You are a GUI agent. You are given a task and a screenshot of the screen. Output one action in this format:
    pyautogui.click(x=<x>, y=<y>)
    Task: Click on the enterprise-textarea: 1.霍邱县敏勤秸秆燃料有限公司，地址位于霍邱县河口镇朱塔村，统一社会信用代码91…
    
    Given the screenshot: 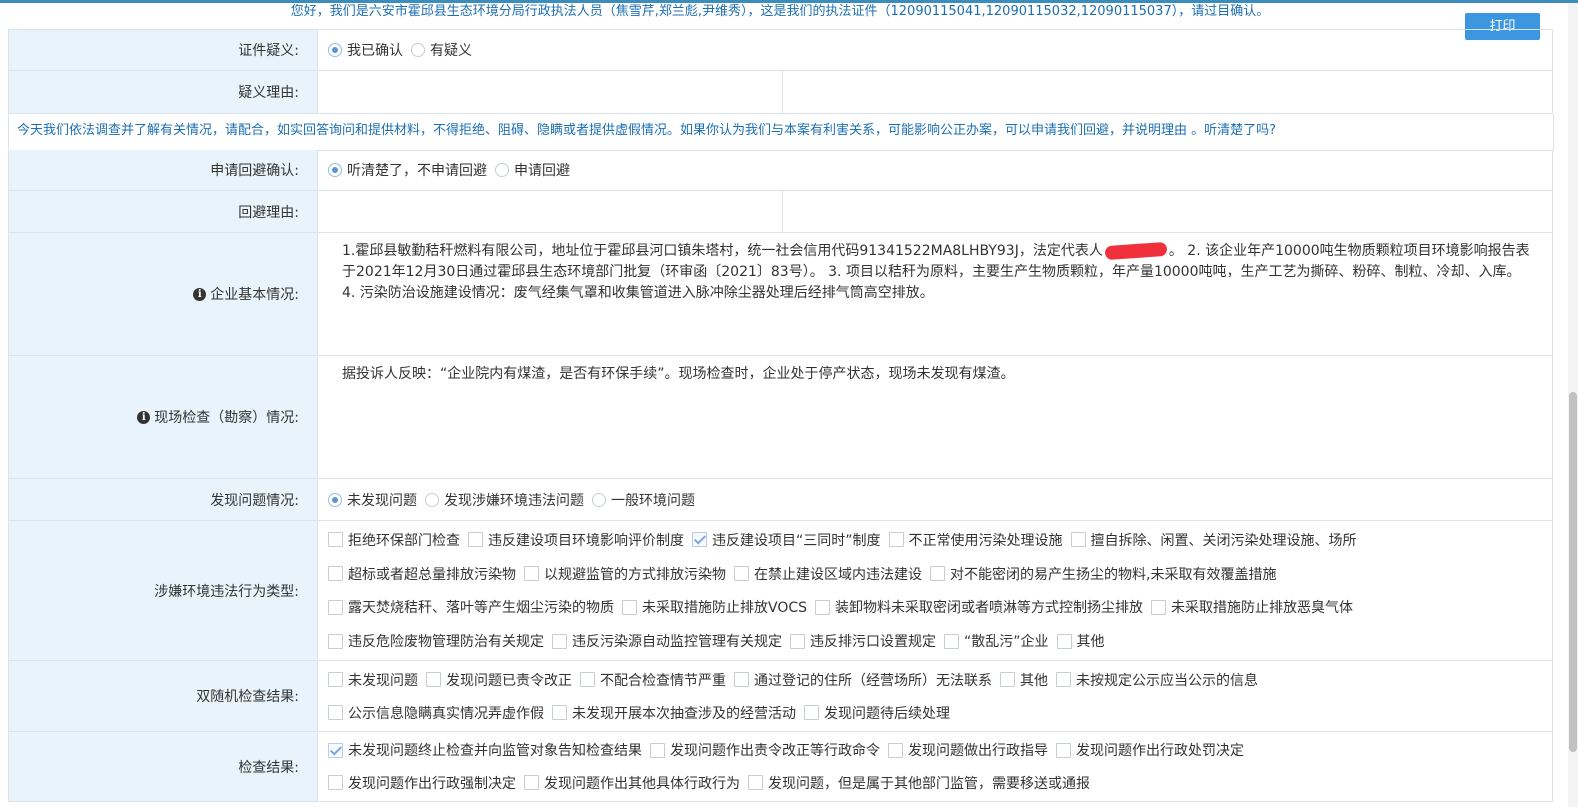 What is the action you would take?
    pyautogui.click(x=935, y=294)
    